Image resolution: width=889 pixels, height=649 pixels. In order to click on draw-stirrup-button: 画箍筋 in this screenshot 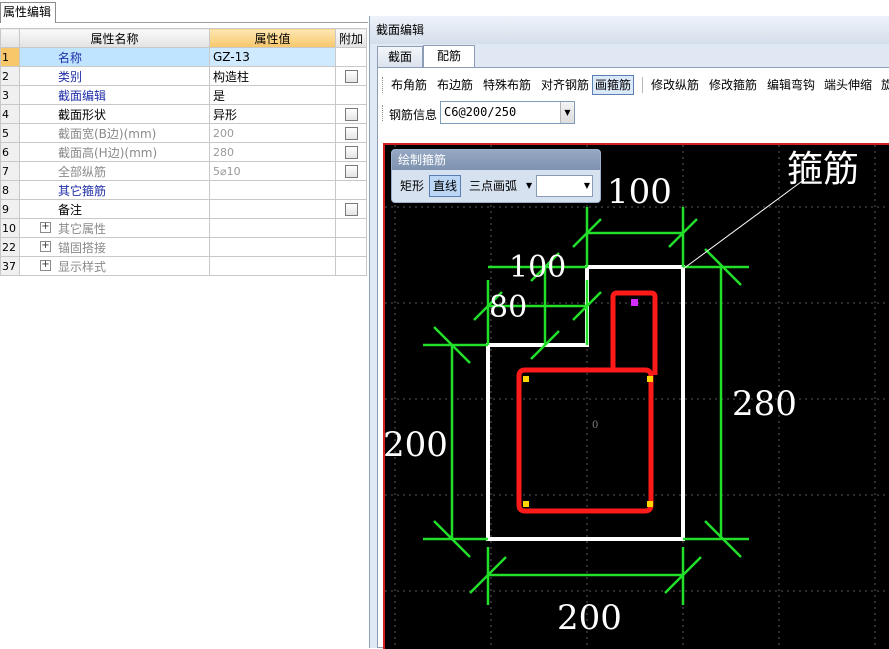, I will do `click(613, 85)`.